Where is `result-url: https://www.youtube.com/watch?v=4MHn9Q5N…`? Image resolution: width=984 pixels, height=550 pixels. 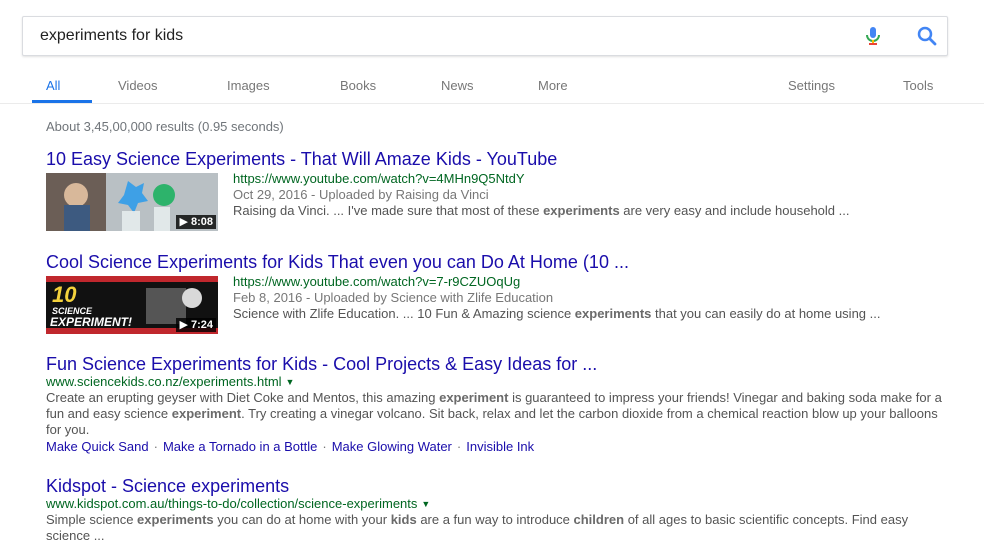
result-url: https://www.youtube.com/watch?v=4MHn9Q5N… is located at coordinates (379, 178).